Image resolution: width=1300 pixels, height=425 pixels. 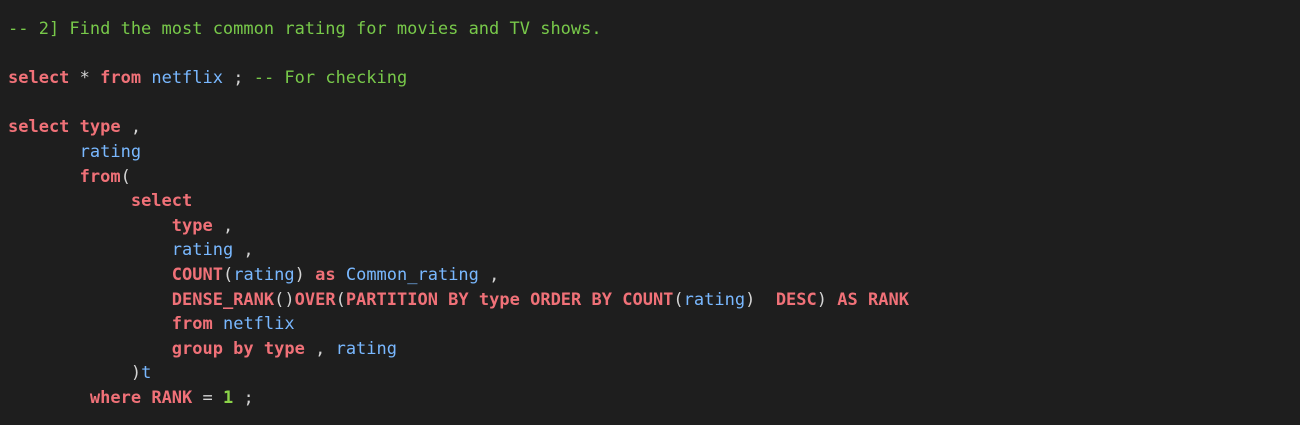 I want to click on code-line: group by type , rating, so click(x=654, y=349).